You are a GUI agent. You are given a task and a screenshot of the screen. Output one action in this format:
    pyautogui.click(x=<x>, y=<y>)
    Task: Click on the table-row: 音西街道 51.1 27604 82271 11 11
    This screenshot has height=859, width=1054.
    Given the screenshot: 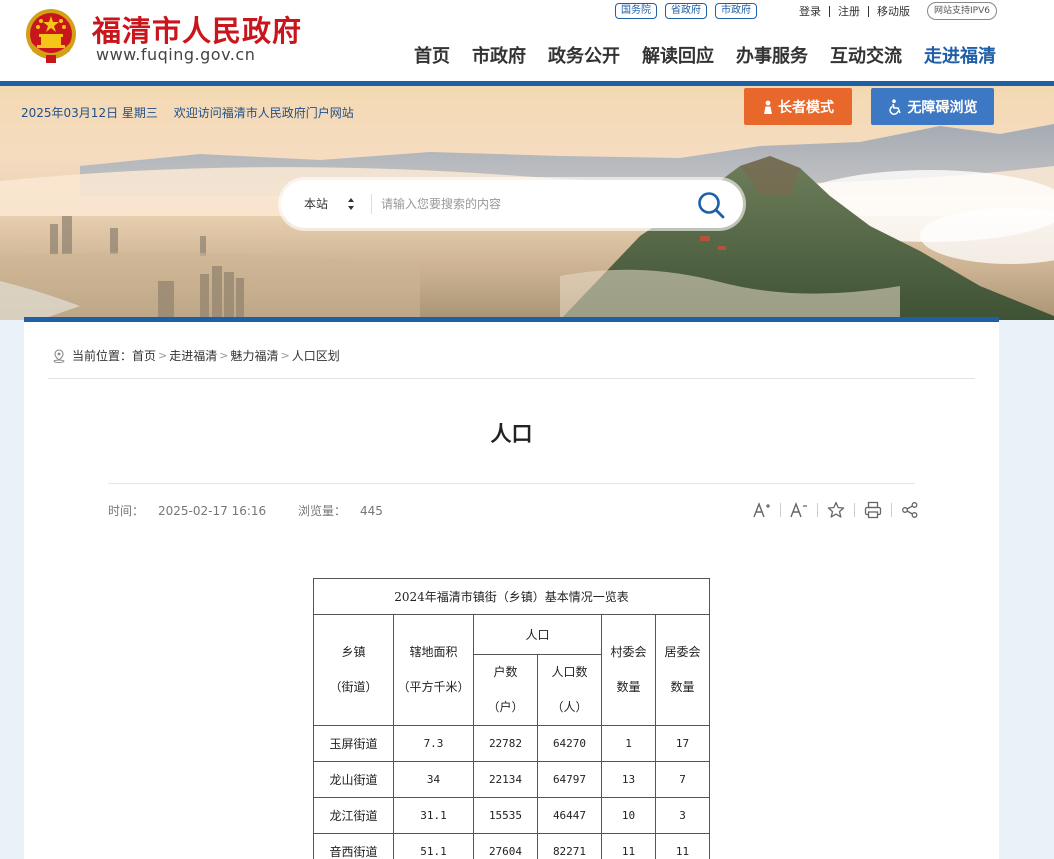 What is the action you would take?
    pyautogui.click(x=511, y=846)
    